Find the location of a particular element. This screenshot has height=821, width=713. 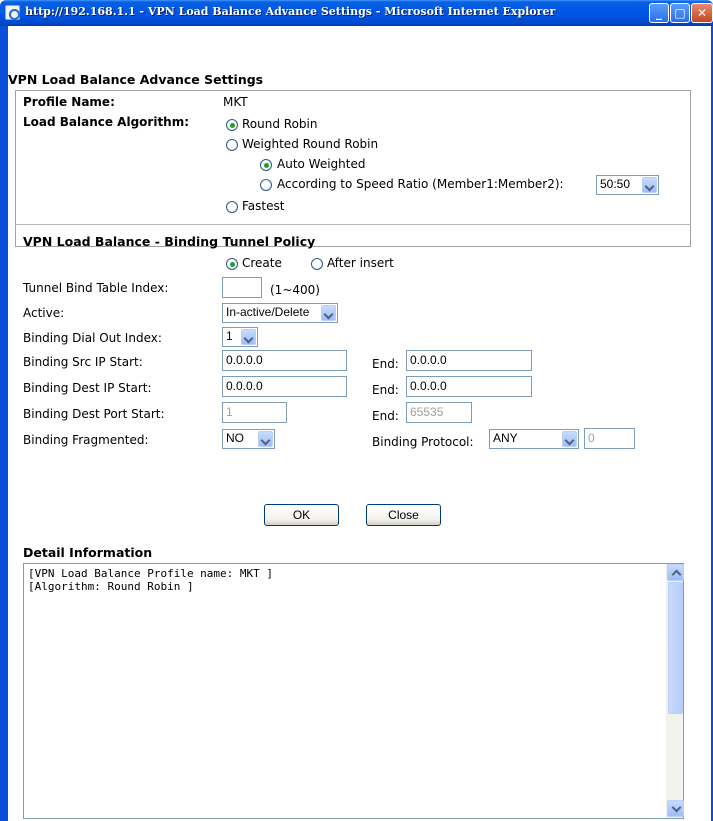

speed-ratio-select-value: 50:50 is located at coordinates (615, 184).